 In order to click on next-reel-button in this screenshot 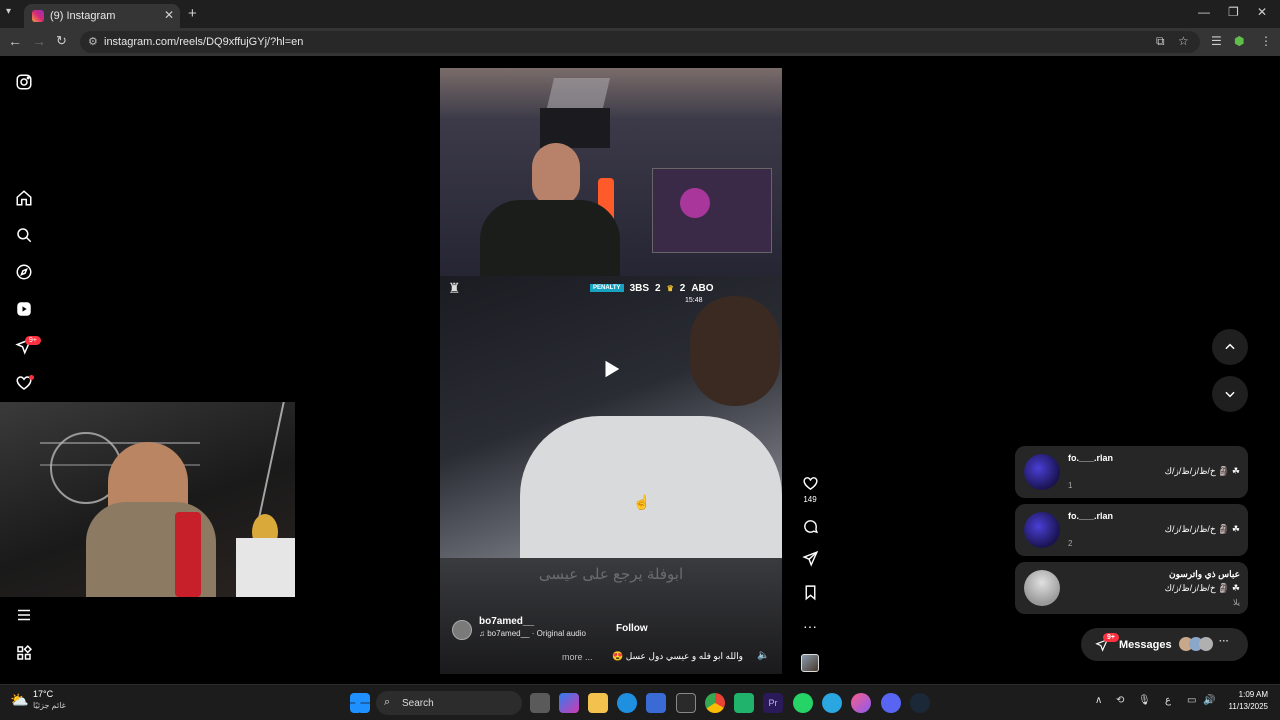, I will do `click(1230, 394)`.